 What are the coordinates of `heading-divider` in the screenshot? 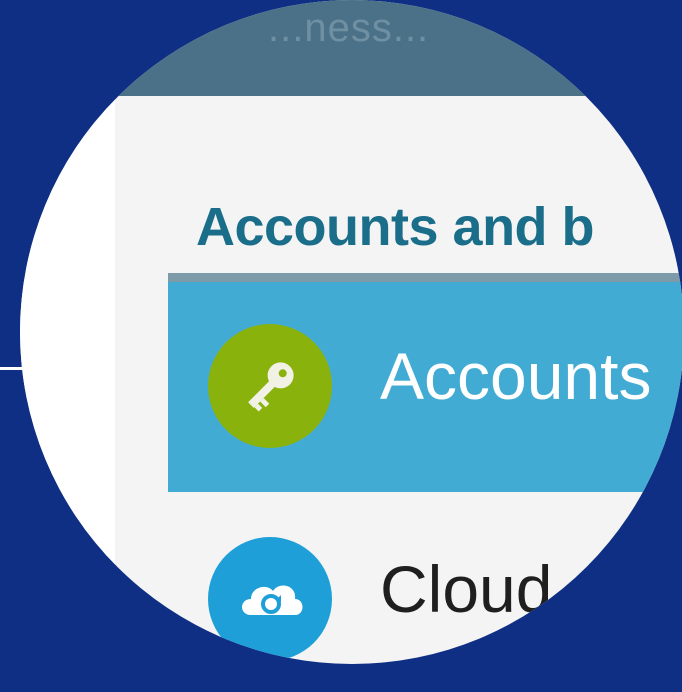 It's located at (425, 277).